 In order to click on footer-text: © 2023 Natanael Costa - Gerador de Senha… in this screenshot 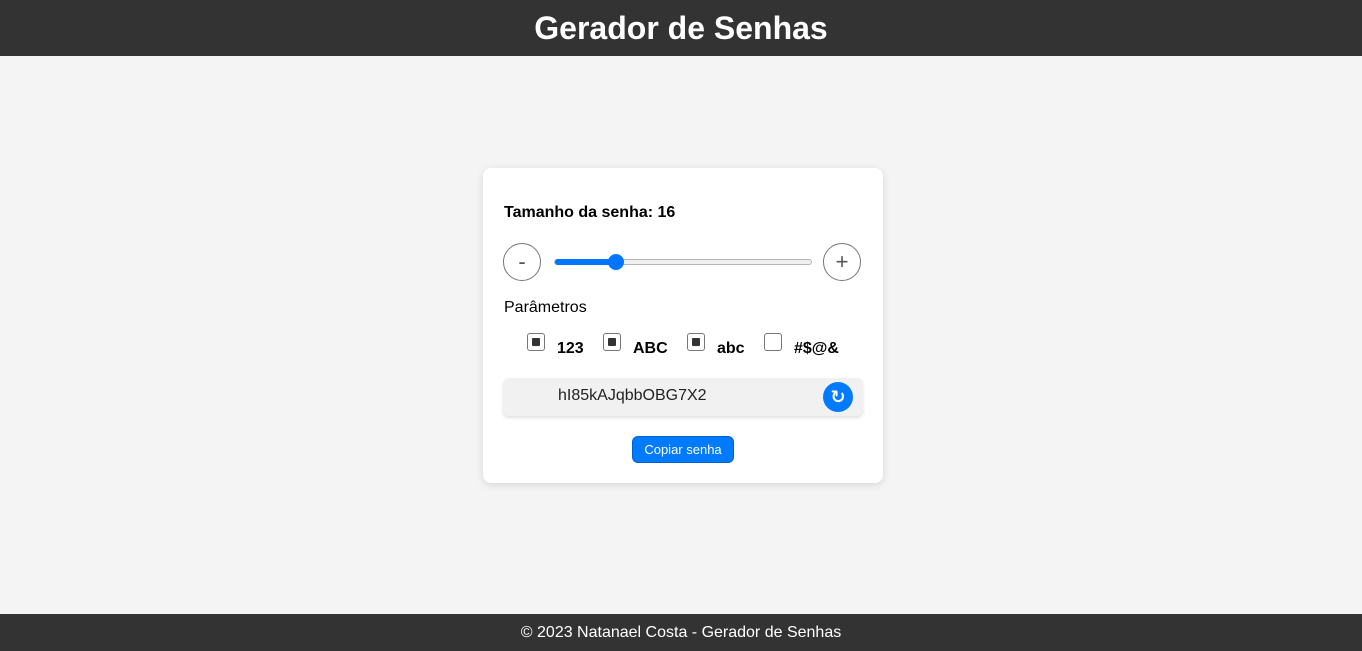, I will do `click(681, 632)`.